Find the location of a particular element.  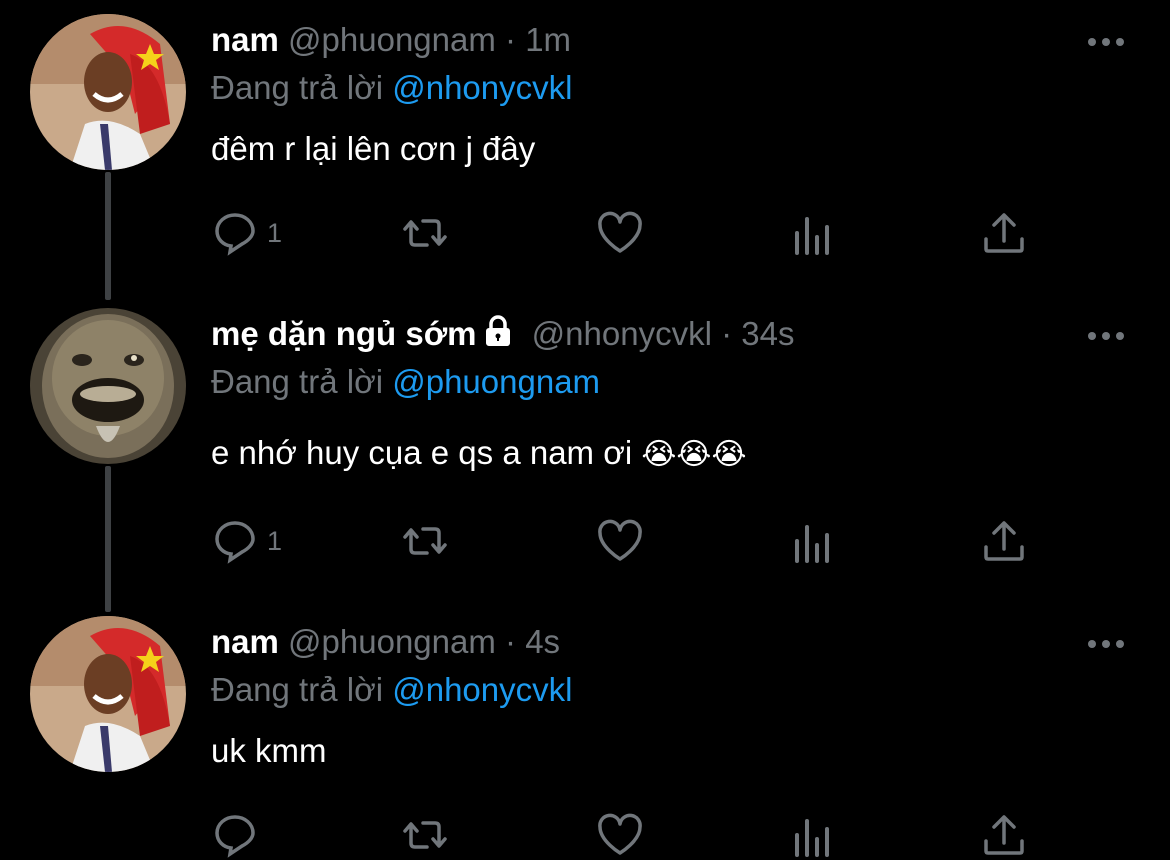

tweet-text-content: e nhớ huy cụa e qs a nam ơi is located at coordinates (422, 452).